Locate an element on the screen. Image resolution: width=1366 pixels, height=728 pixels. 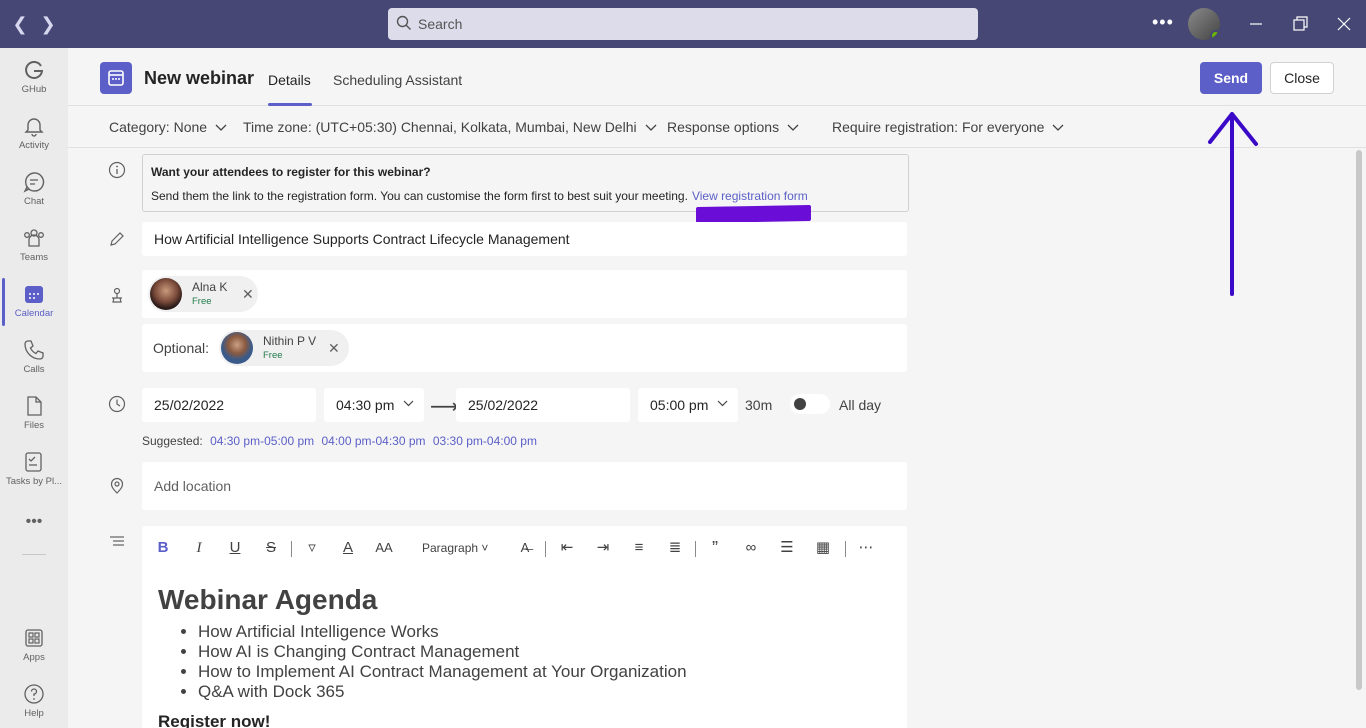
bell-icon is located at coordinates (34, 127).